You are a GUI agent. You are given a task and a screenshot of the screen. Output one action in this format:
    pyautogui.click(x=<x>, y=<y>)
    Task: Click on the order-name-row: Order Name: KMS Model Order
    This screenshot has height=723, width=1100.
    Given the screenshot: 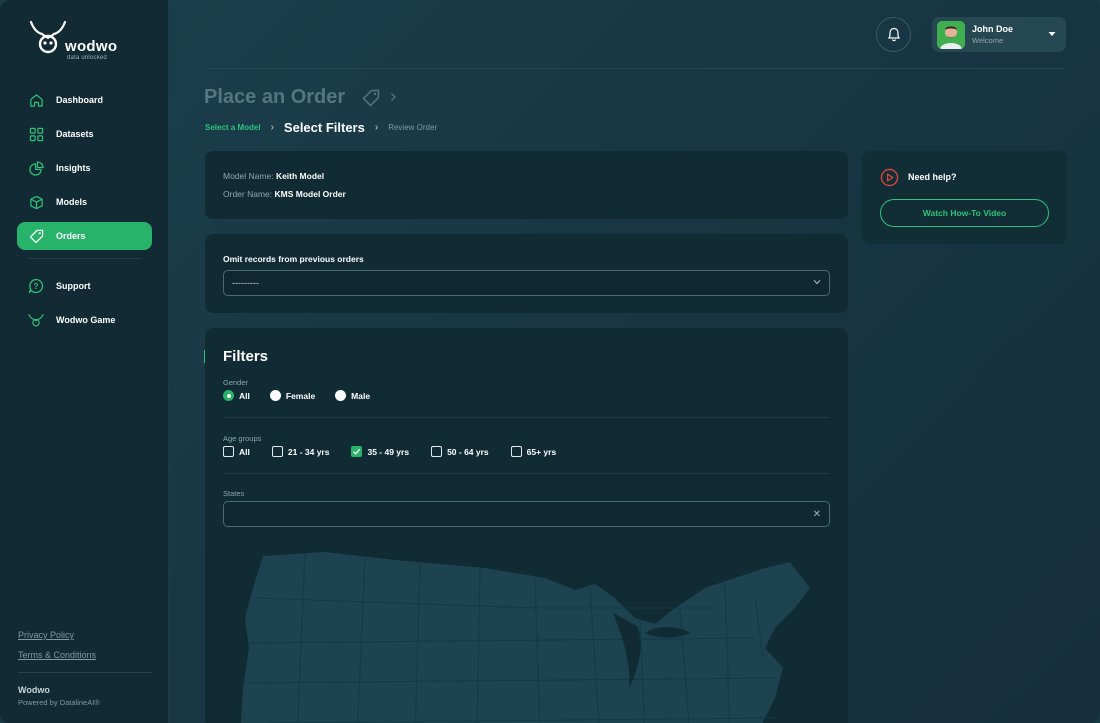 What is the action you would take?
    pyautogui.click(x=284, y=194)
    